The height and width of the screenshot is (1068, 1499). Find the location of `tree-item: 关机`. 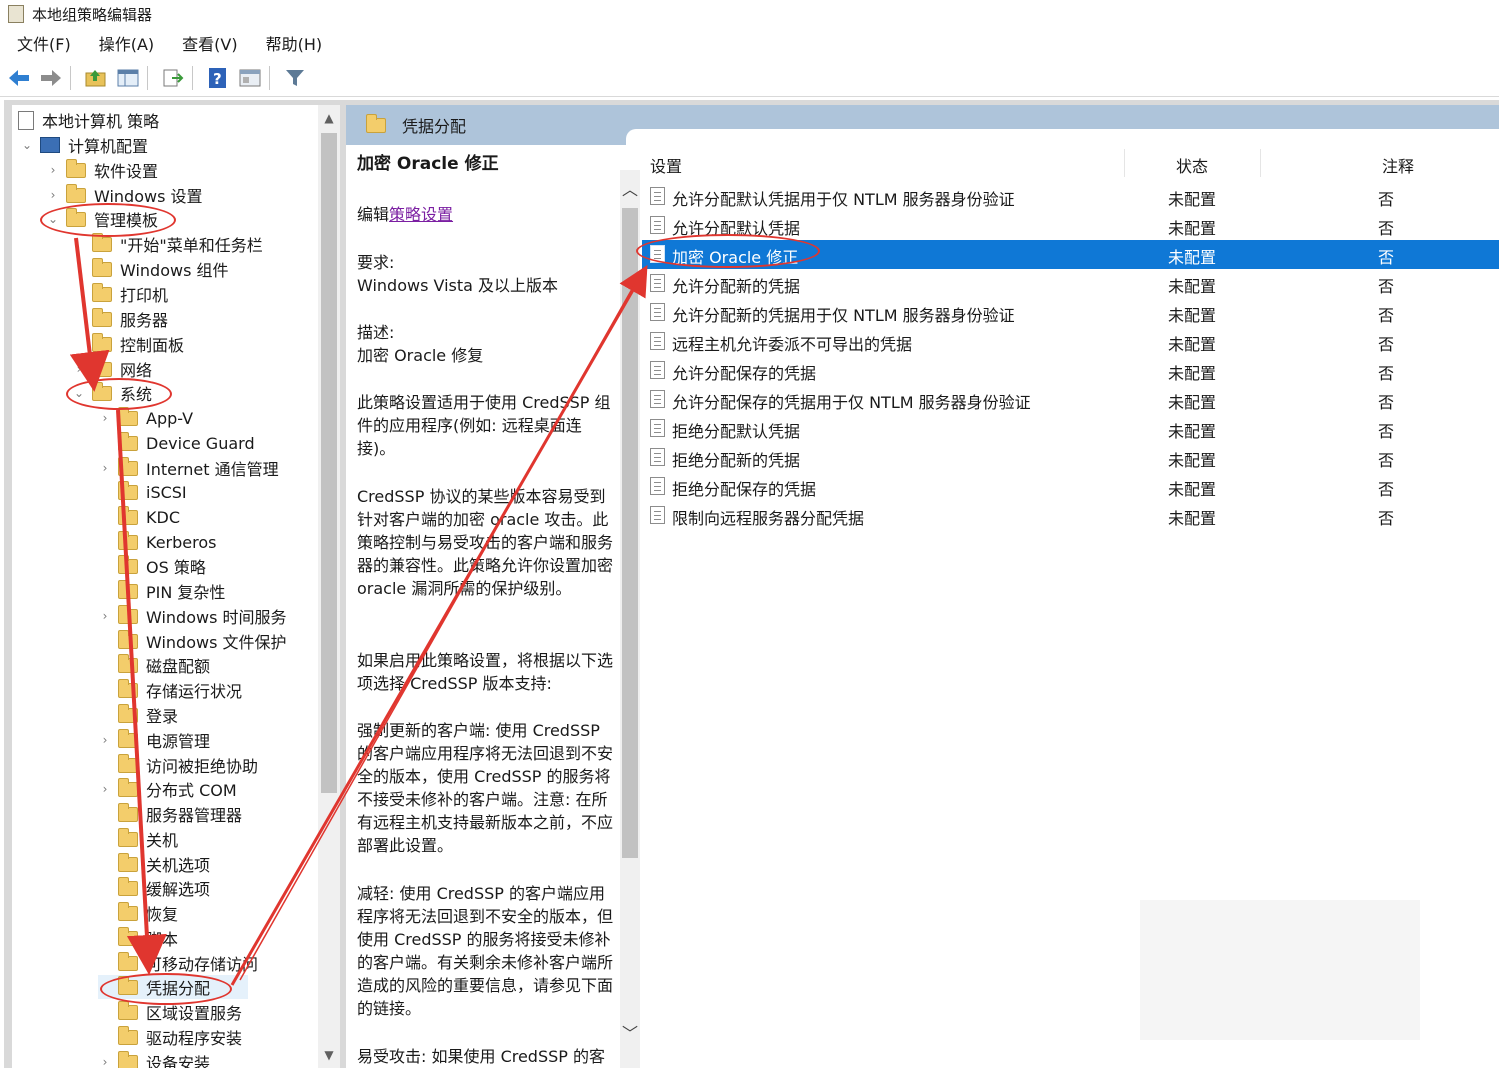

tree-item: 关机 is located at coordinates (138, 839).